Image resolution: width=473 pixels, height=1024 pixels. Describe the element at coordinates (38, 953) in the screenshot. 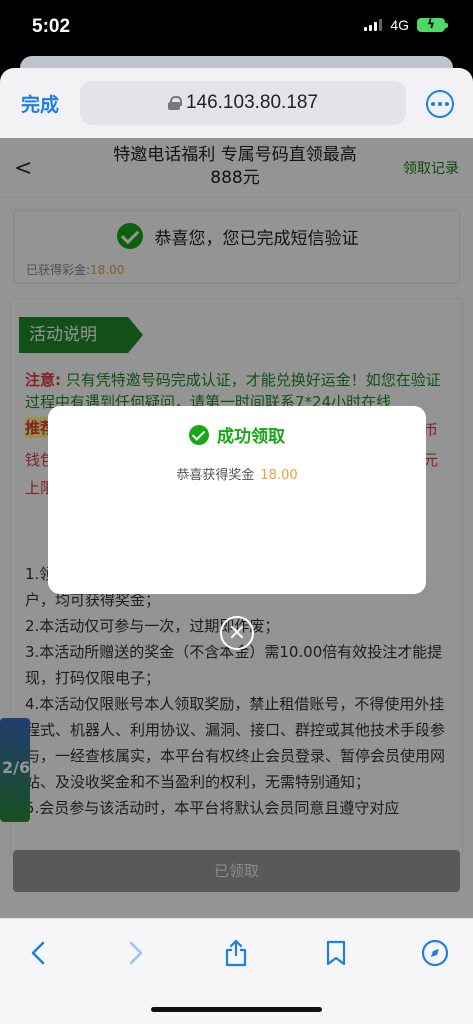

I see `back-icon` at that location.